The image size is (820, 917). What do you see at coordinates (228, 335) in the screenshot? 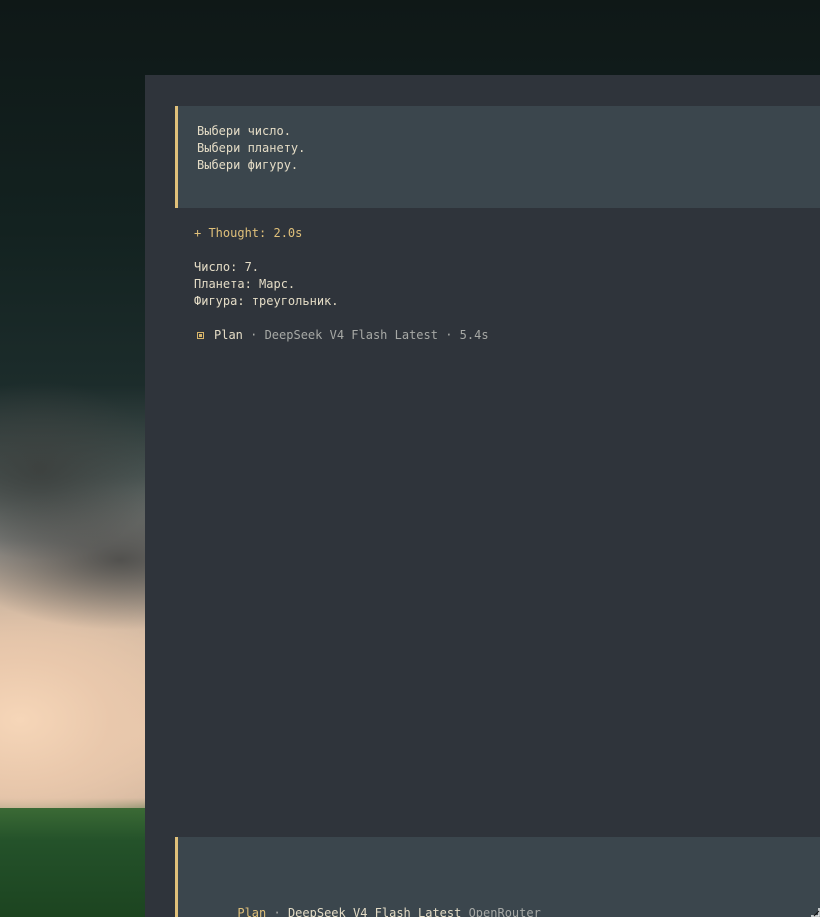
I see `status-mode: Plan` at bounding box center [228, 335].